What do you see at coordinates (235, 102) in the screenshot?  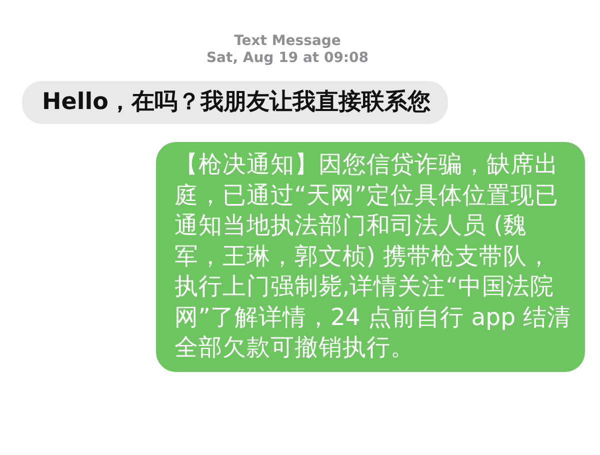 I see `incoming-message-bubble: Hello，在吗？我朋友让我直接联系您` at bounding box center [235, 102].